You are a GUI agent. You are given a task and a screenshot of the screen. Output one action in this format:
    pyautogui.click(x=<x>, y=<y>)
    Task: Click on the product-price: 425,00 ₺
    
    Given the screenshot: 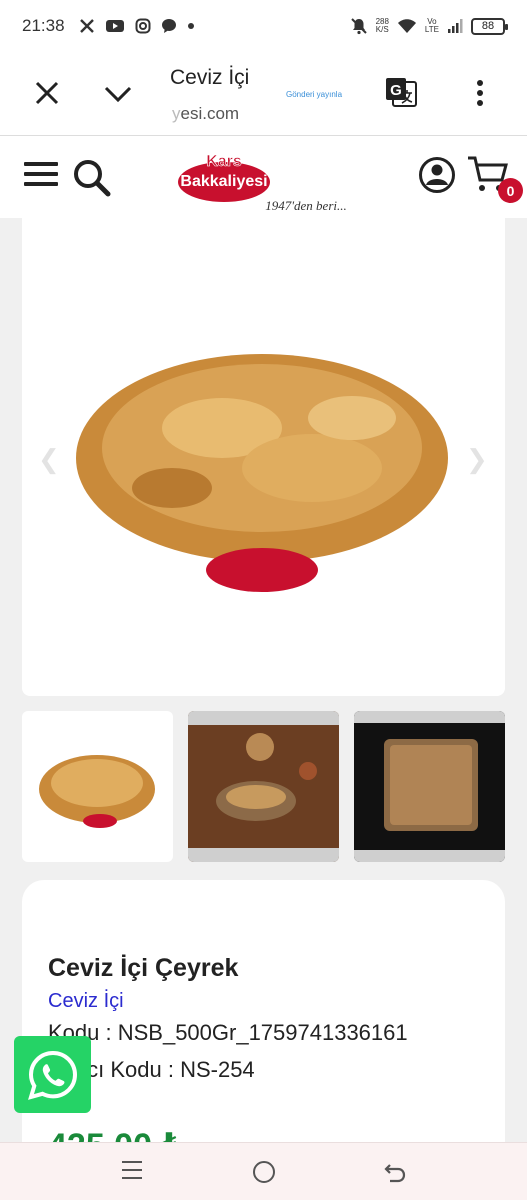 What is the action you would take?
    pyautogui.click(x=116, y=1134)
    